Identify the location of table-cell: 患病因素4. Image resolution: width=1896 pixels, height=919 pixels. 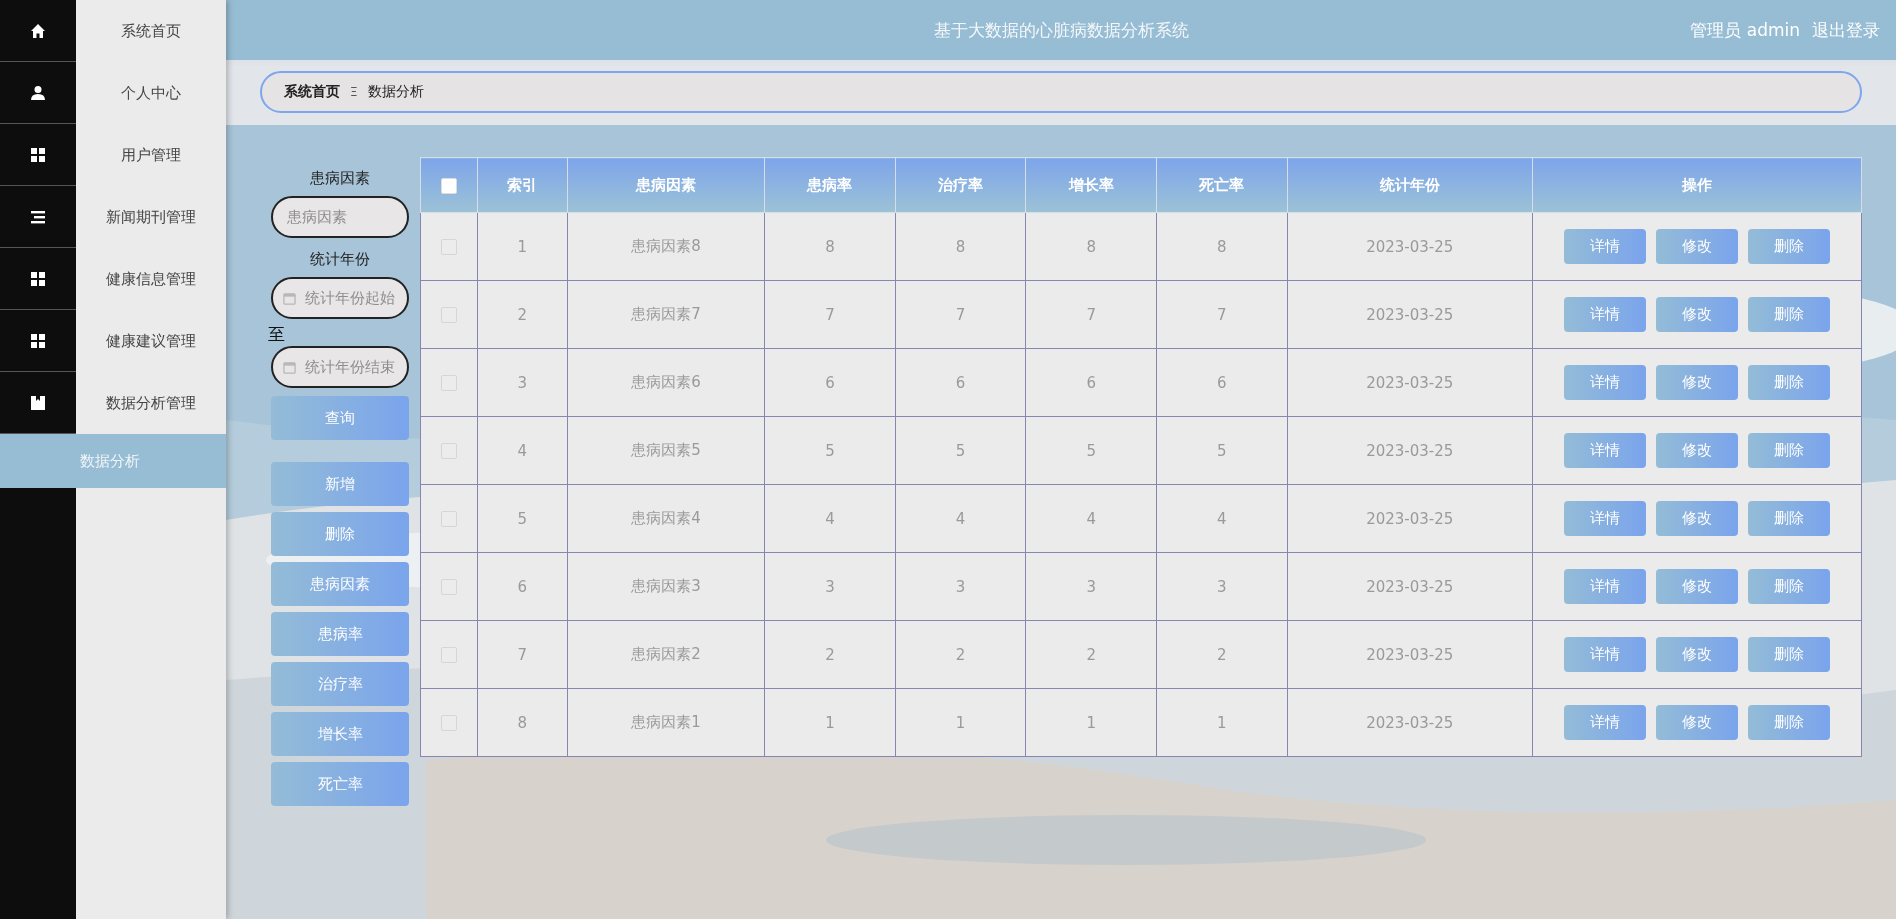
(666, 518).